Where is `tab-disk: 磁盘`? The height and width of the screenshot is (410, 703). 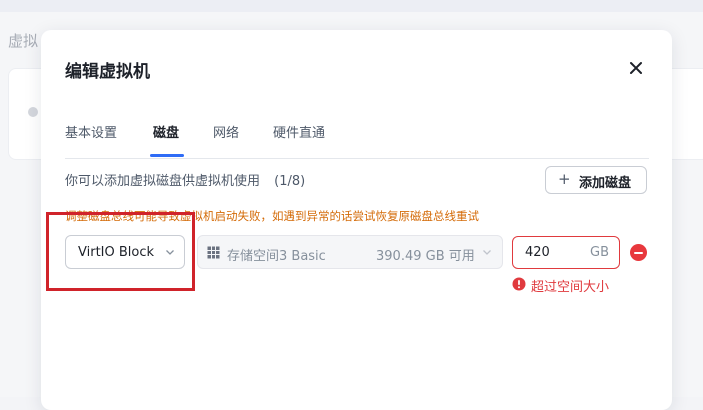 tab-disk: 磁盘 is located at coordinates (166, 131).